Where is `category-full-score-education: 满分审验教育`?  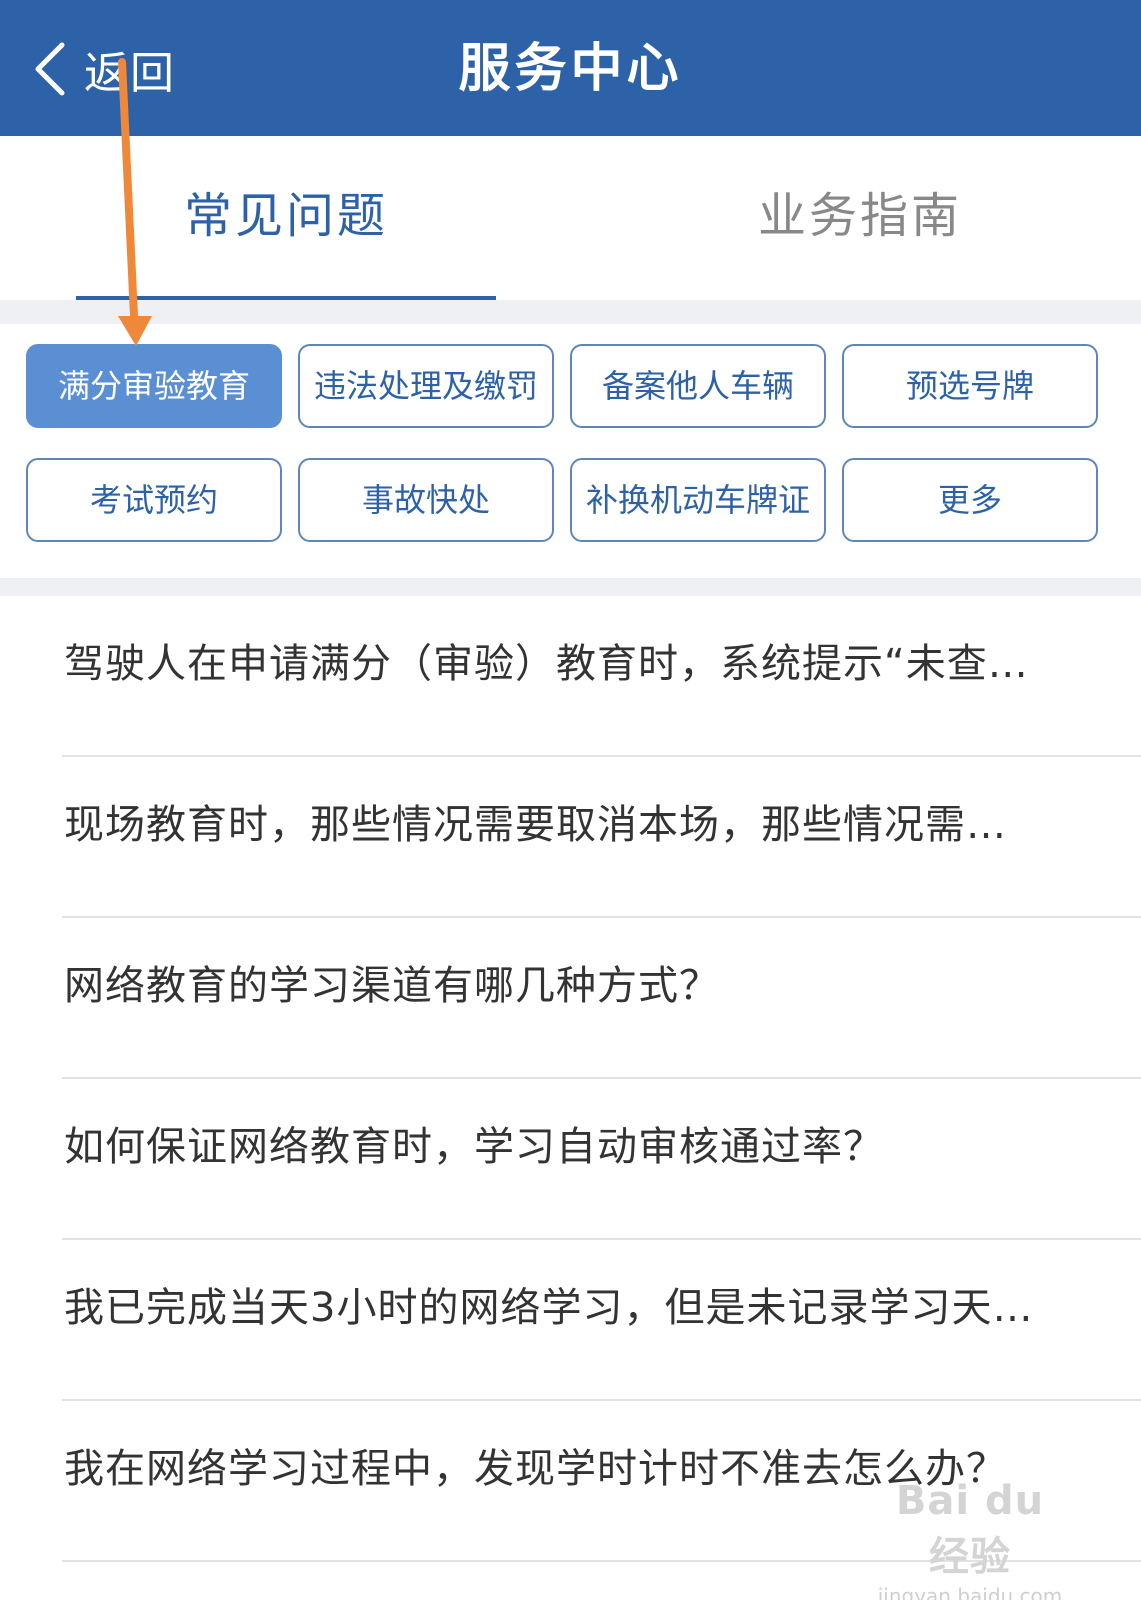 category-full-score-education: 满分审验教育 is located at coordinates (154, 386).